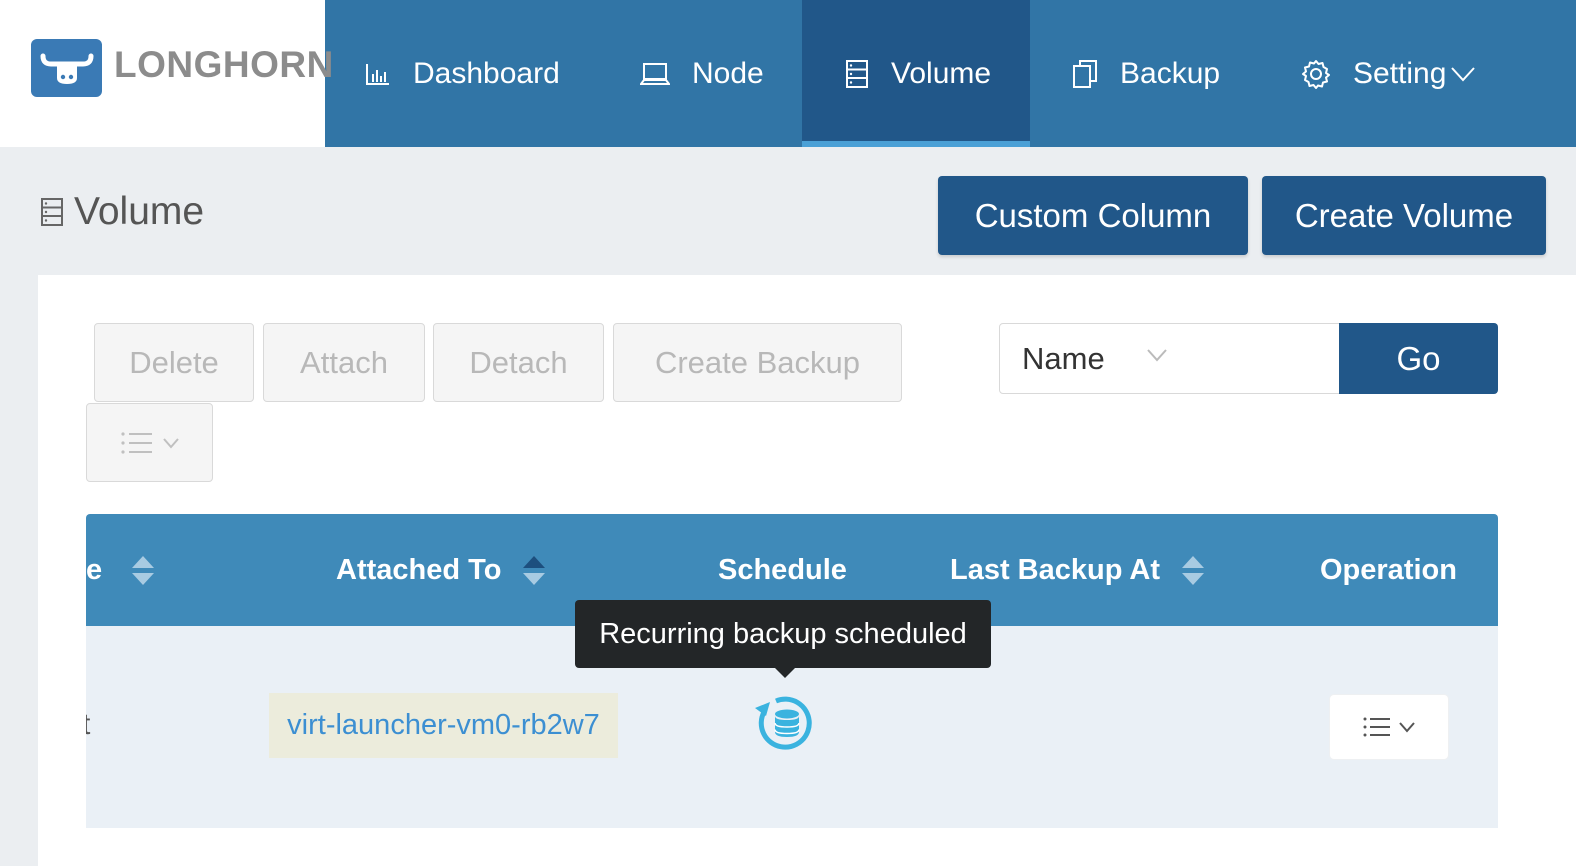 The height and width of the screenshot is (866, 1576). Describe the element at coordinates (1400, 73) in the screenshot. I see `nav-setting-label: Setting` at that location.